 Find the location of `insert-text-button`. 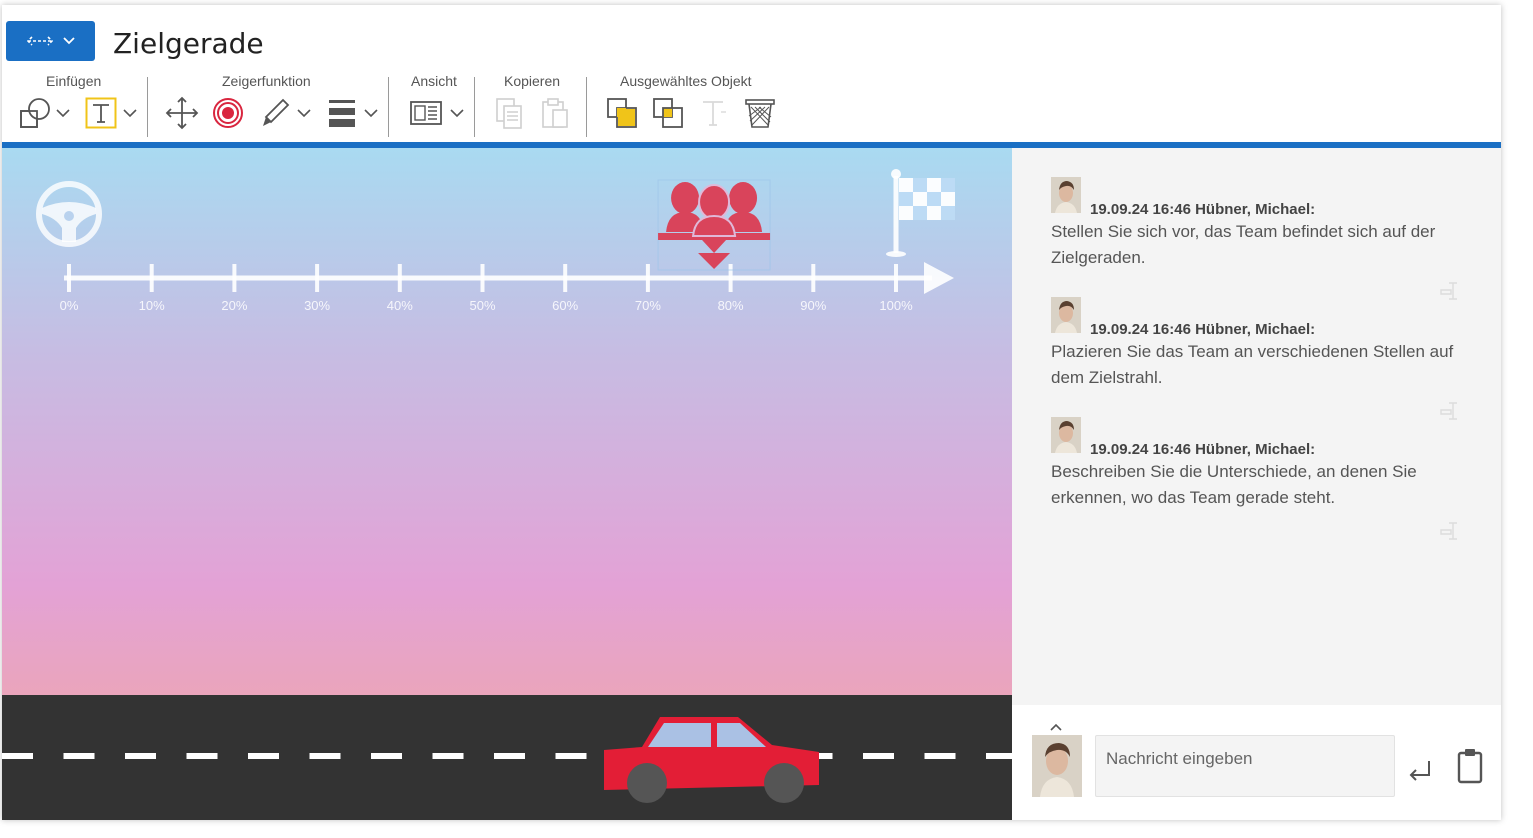

insert-text-button is located at coordinates (111, 113).